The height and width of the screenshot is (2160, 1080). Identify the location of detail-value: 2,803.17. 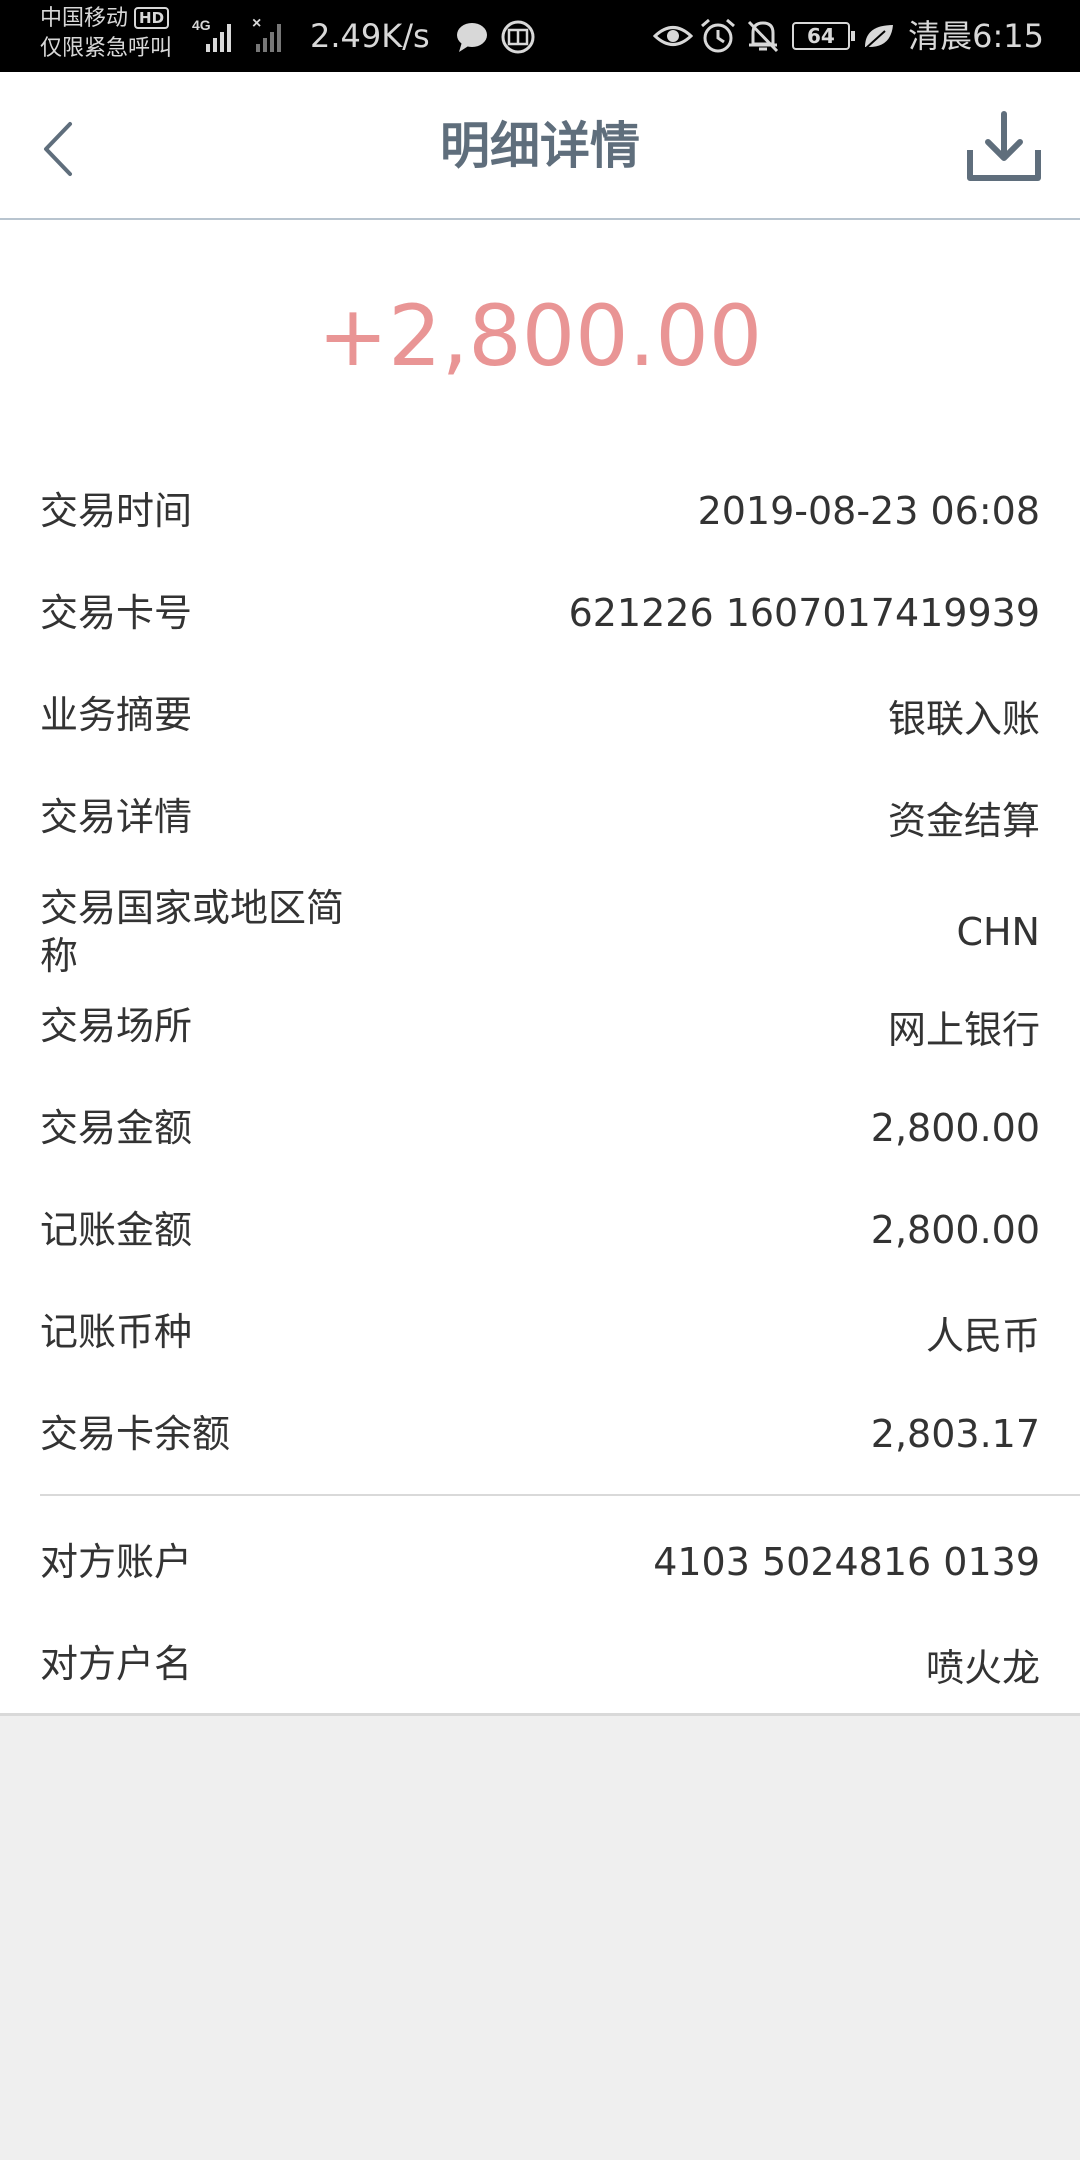
(955, 1434).